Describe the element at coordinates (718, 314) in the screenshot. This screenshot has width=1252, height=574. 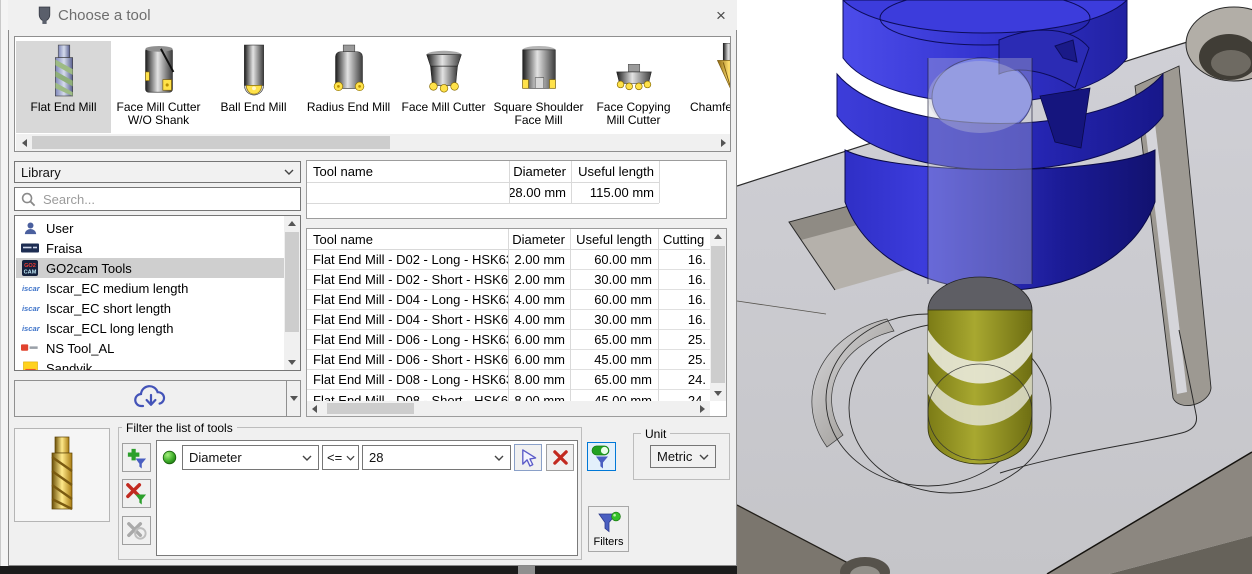
I see `tools-table-vscrollbar-thumb` at that location.